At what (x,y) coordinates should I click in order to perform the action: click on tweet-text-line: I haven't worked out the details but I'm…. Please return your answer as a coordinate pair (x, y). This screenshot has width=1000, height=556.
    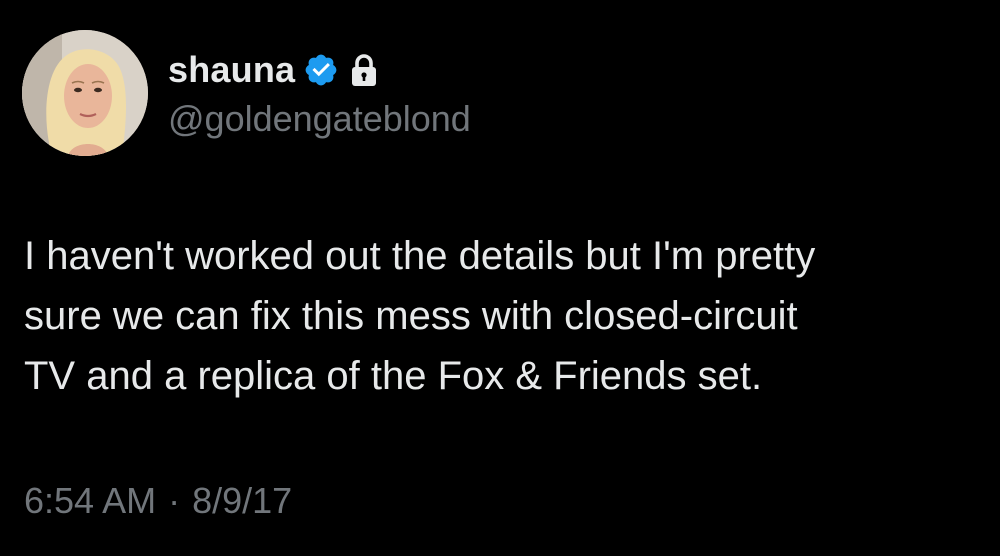
    Looking at the image, I should click on (420, 256).